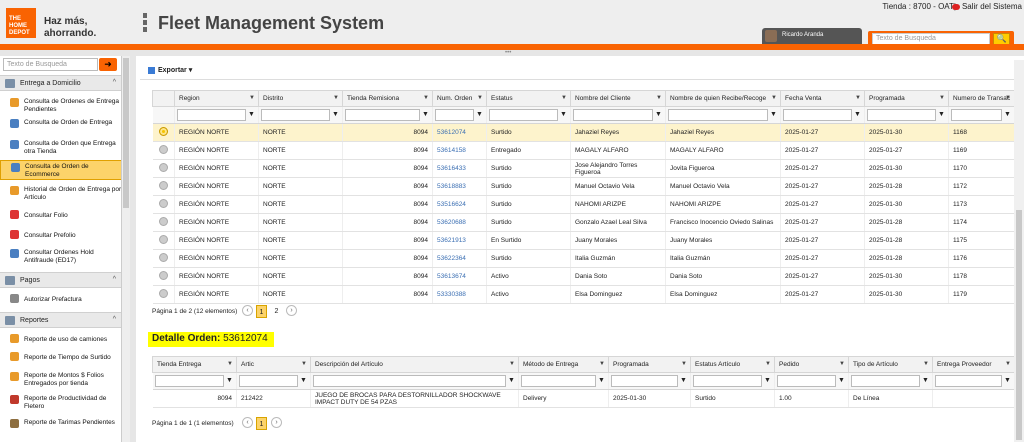  I want to click on sidebar-group-reportes: Reportes ^, so click(60, 320).